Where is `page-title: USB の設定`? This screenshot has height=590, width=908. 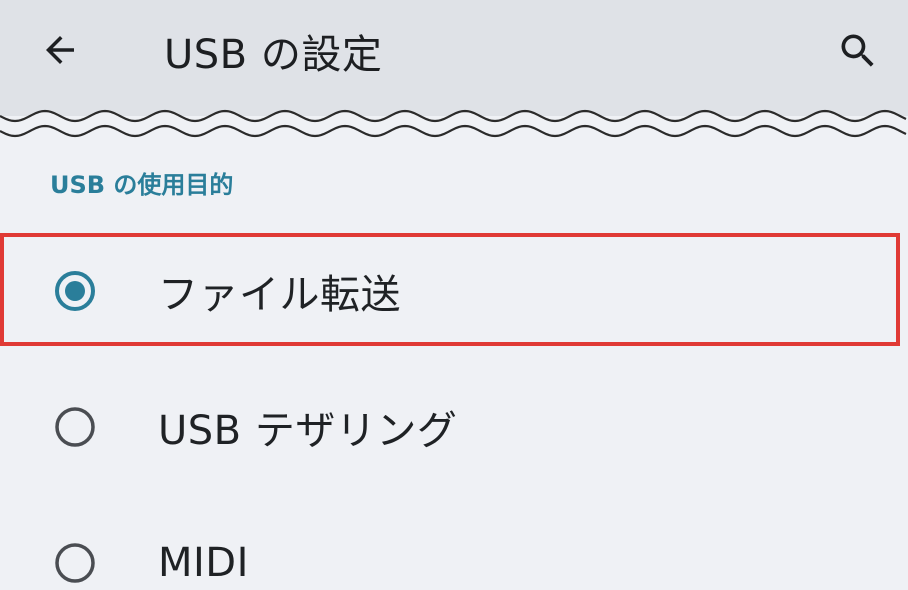 page-title: USB の設定 is located at coordinates (273, 55).